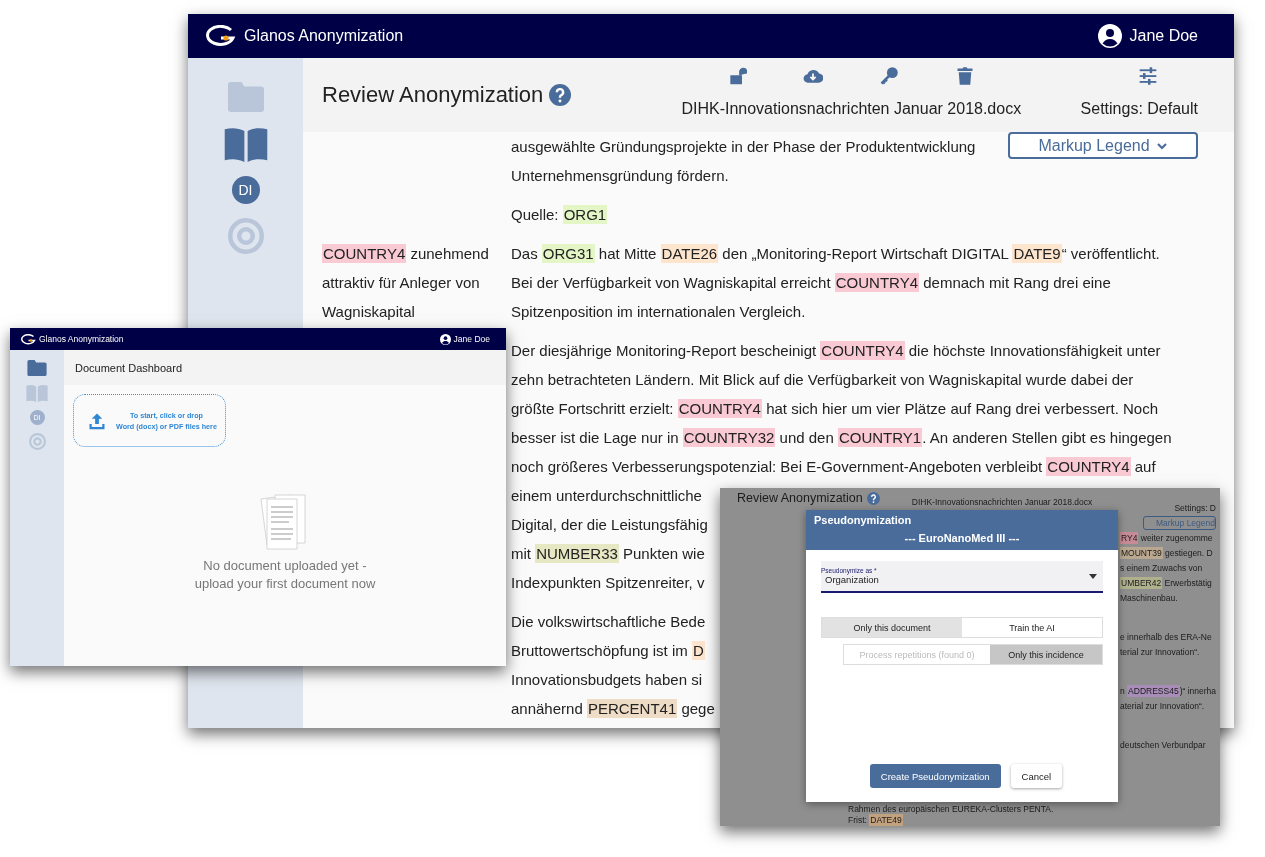 This screenshot has width=1265, height=857. Describe the element at coordinates (951, 815) in the screenshot. I see `paragraph: Rahmen des europäischen EUREKA-Clusters PENTA. Frist: DATE49` at that location.